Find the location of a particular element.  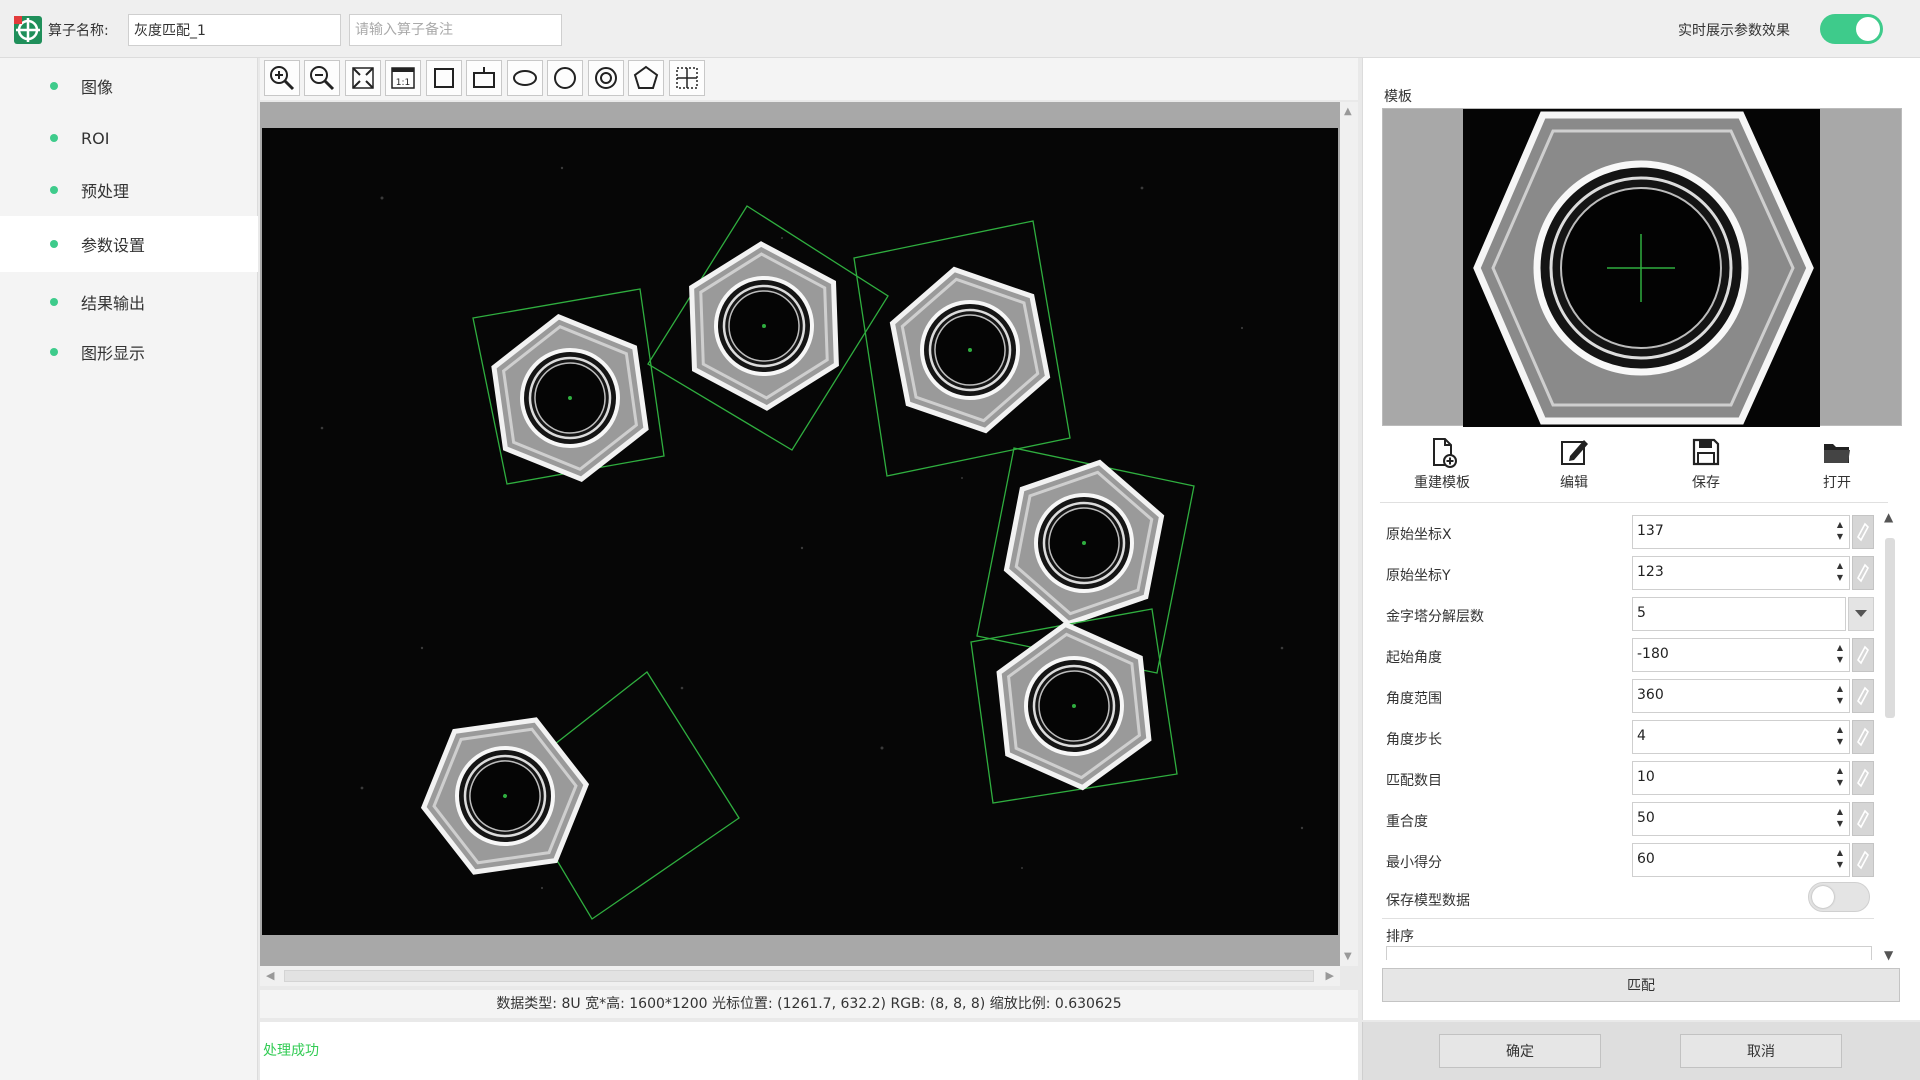

confirm-button: 确定 is located at coordinates (1520, 1051).